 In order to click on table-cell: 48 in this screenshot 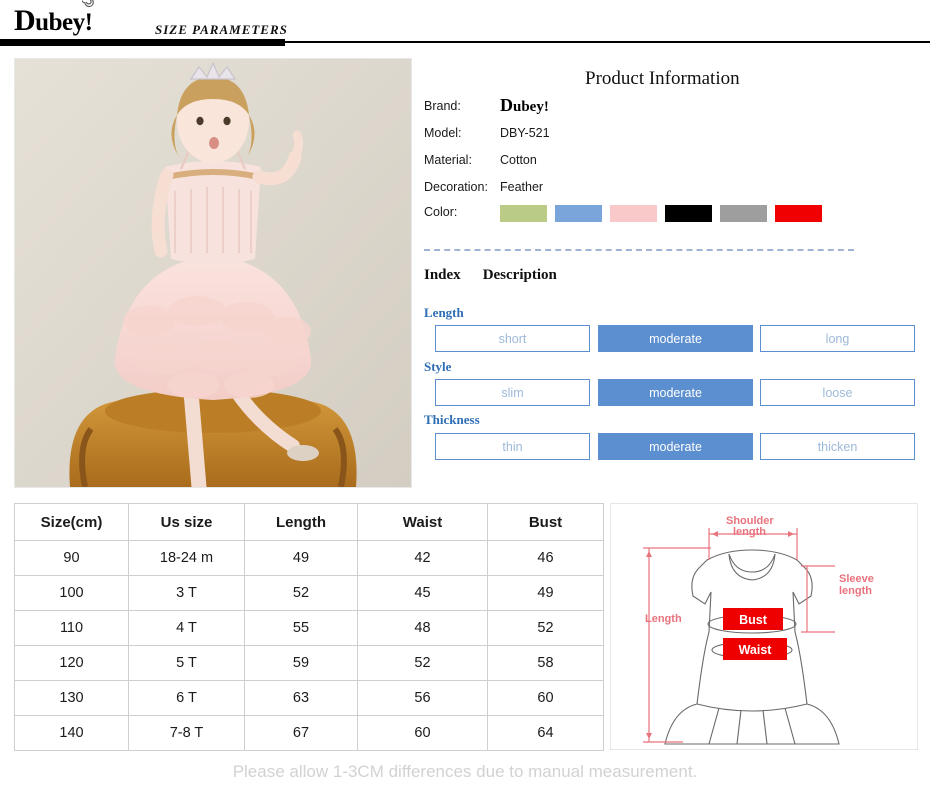, I will do `click(422, 628)`.